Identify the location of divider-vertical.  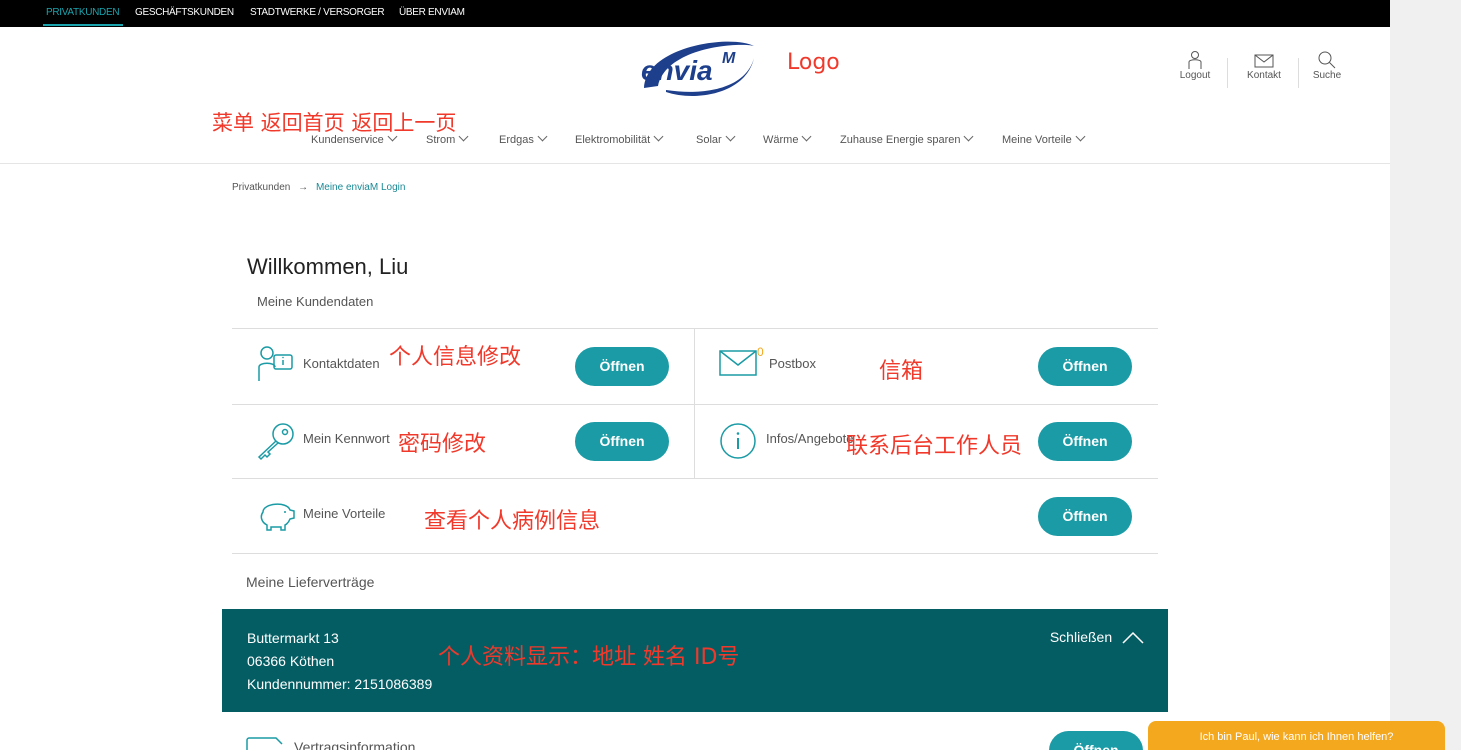
(694, 403).